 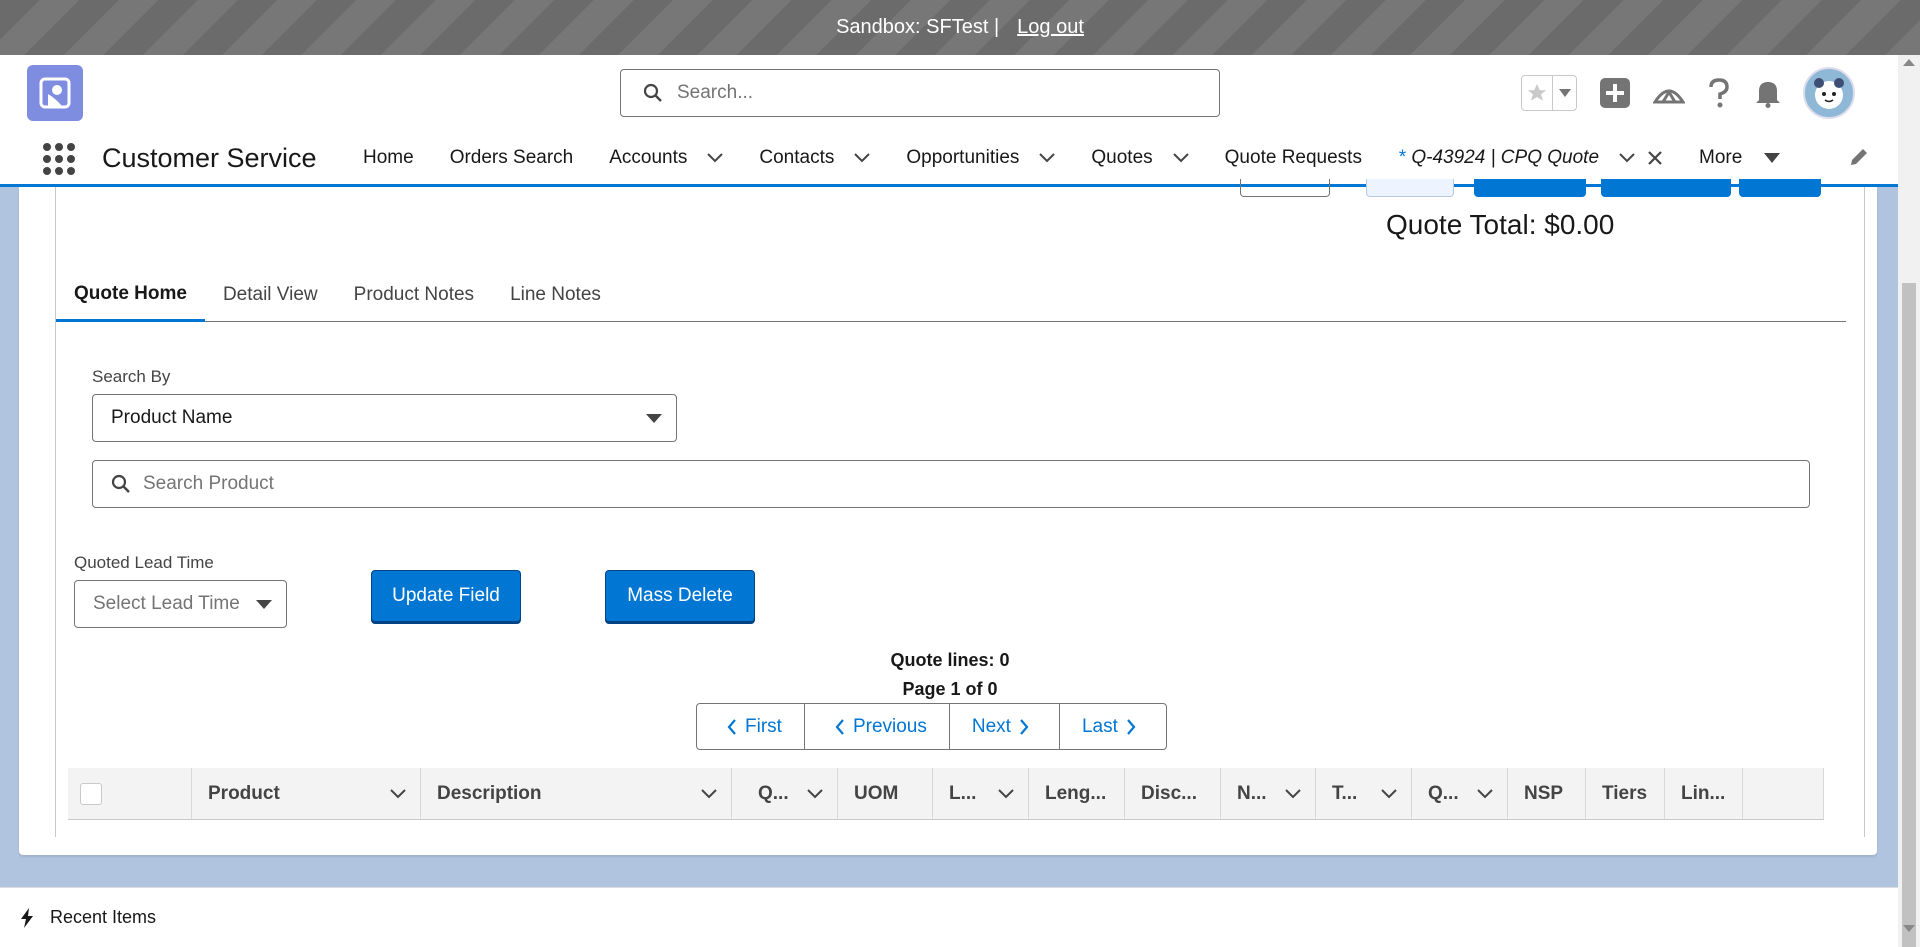 What do you see at coordinates (1768, 93) in the screenshot?
I see `notifications-bell-icon` at bounding box center [1768, 93].